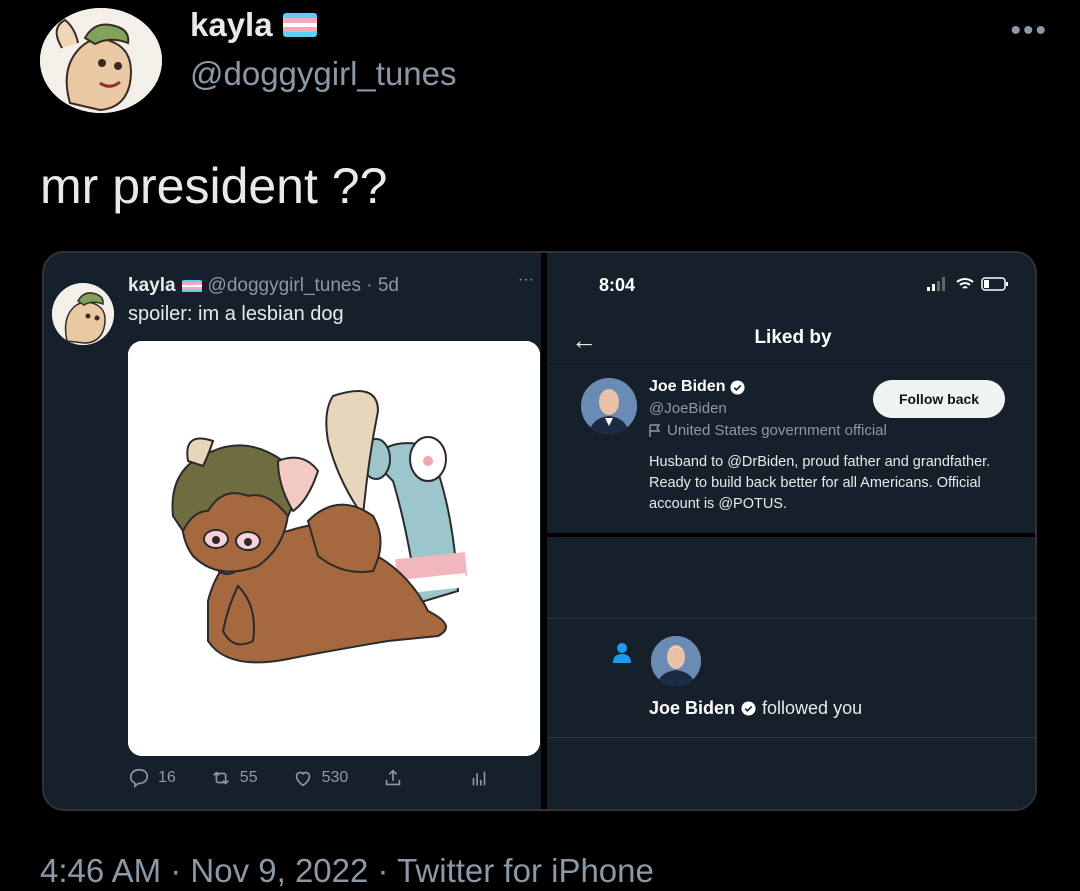 This screenshot has height=891, width=1080. I want to click on flag-icon, so click(655, 430).